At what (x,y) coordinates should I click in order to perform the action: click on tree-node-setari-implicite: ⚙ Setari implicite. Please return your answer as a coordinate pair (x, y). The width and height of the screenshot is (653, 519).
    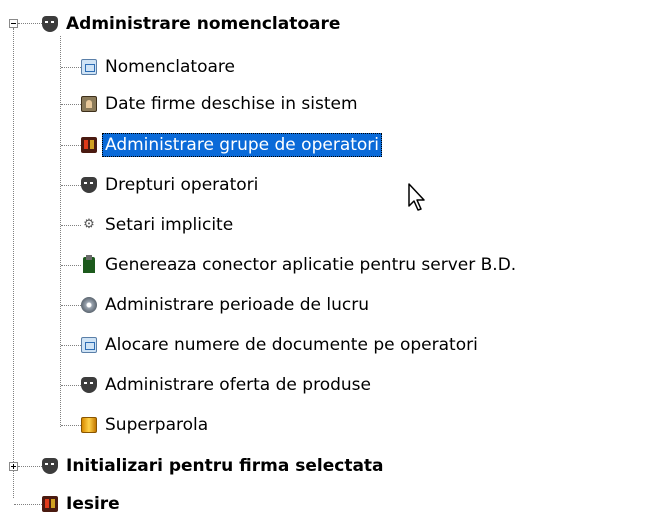
    Looking at the image, I should click on (158, 225).